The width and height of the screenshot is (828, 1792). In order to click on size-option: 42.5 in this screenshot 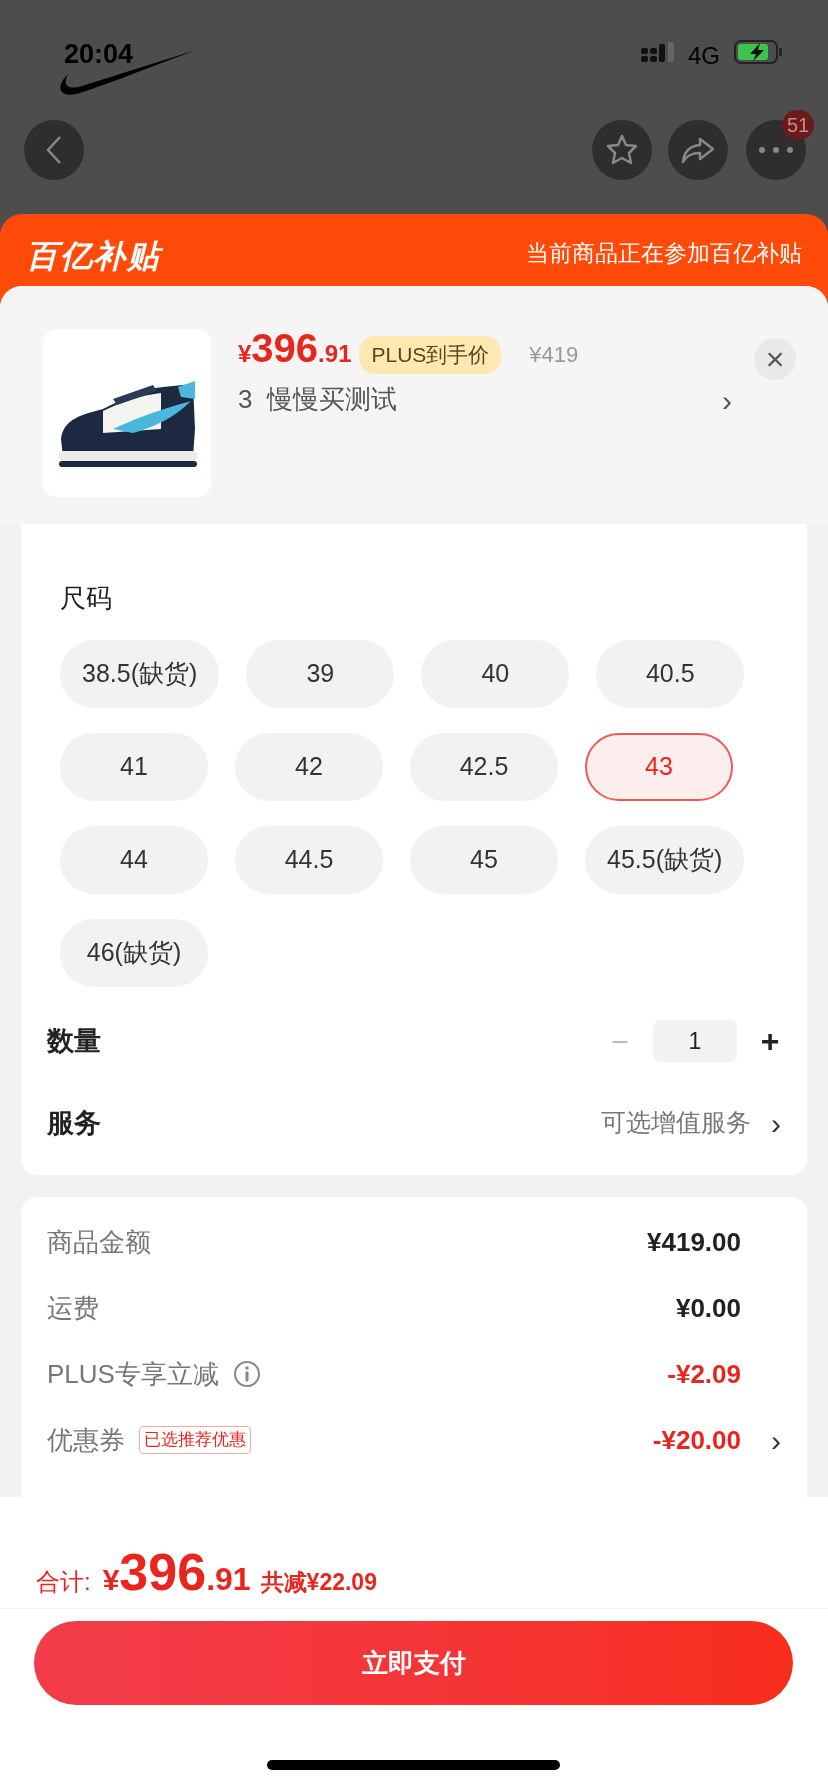, I will do `click(484, 767)`.